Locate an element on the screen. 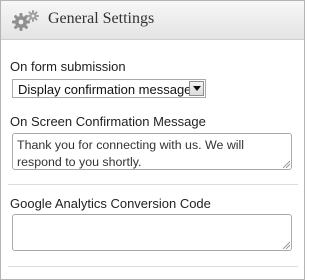  analytics-code-label: Google Analytics Conversion Code is located at coordinates (110, 203).